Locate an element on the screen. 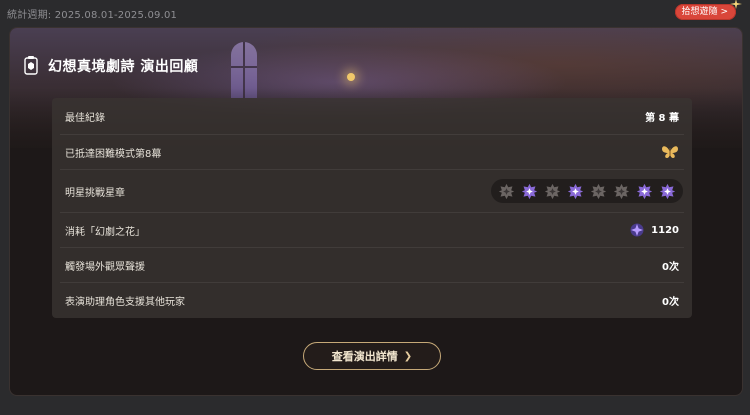 This screenshot has height=415, width=750. butterfly-icon is located at coordinates (670, 152).